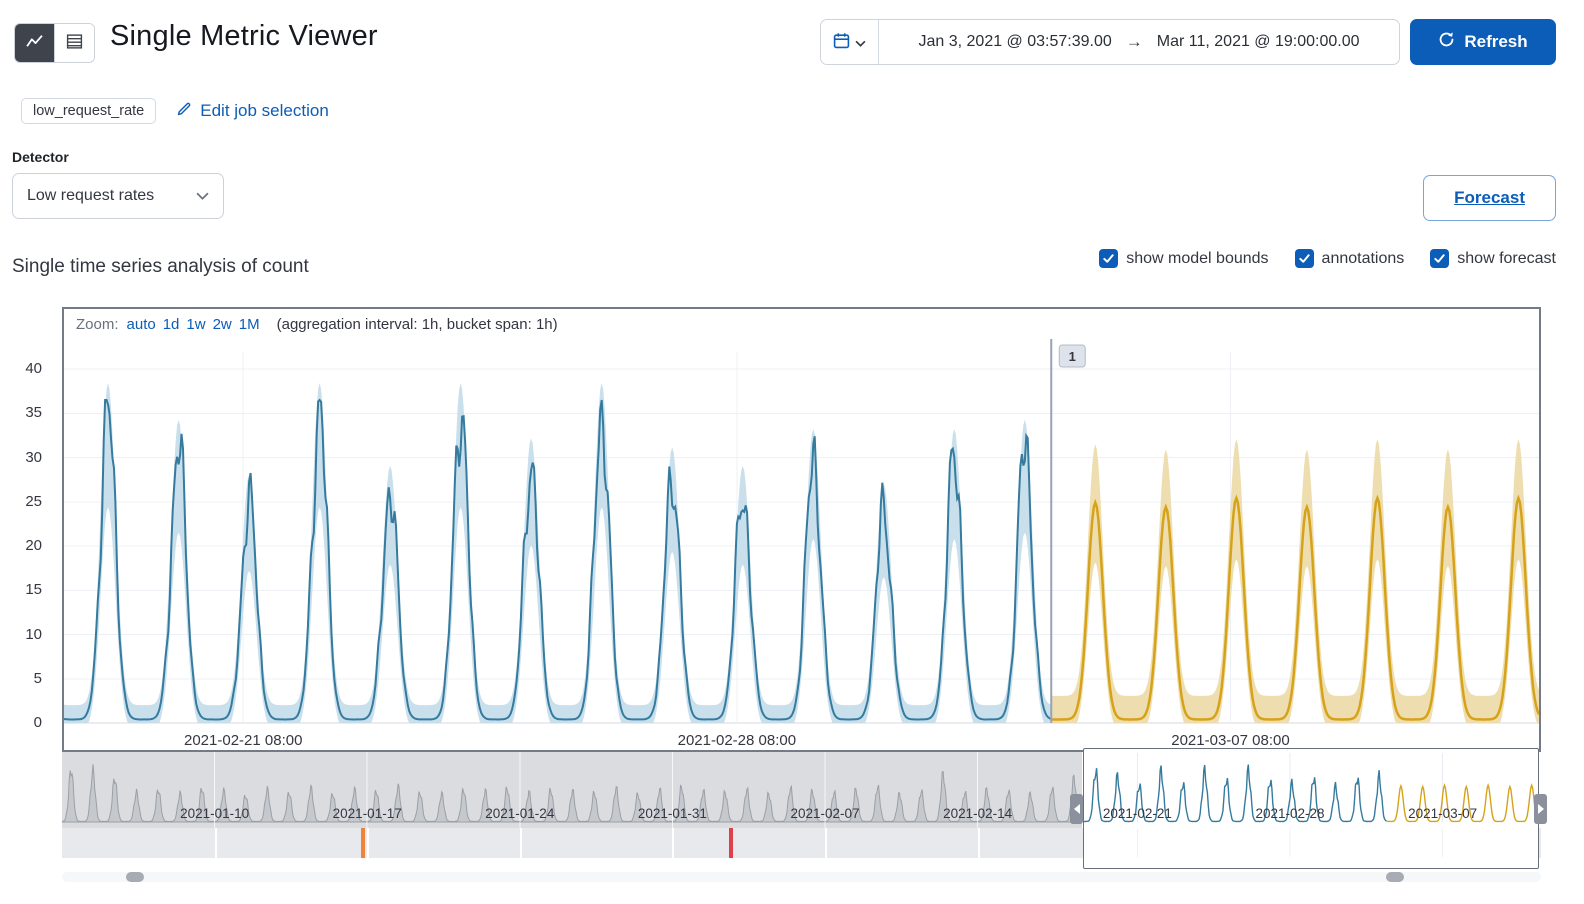  I want to click on view-toggle-group, so click(54, 43).